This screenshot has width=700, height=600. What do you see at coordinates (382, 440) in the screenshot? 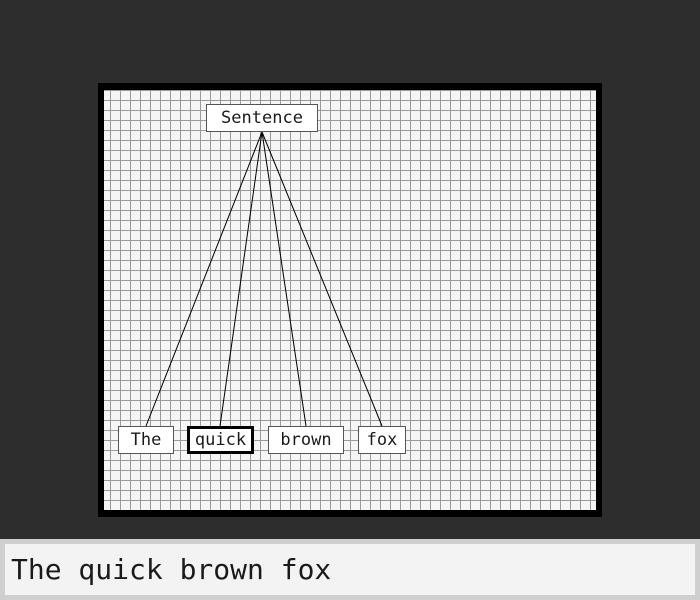
I see `tree-node-fox: fox` at bounding box center [382, 440].